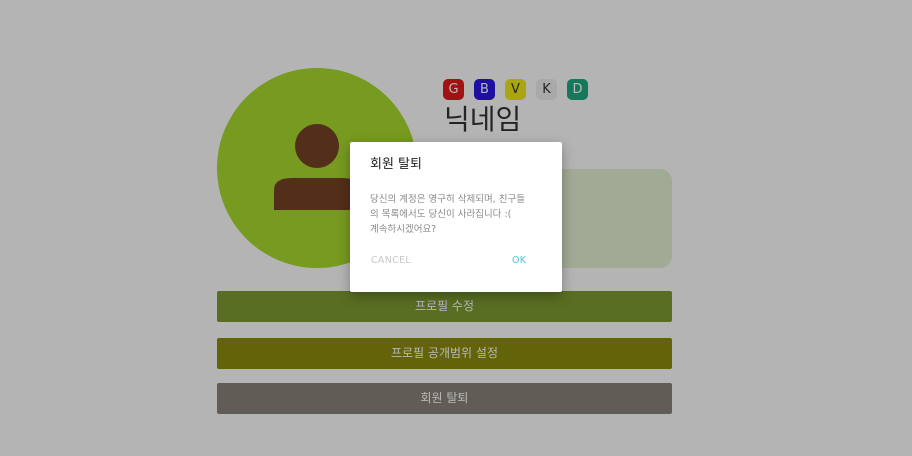  I want to click on ok-button: OK, so click(519, 261).